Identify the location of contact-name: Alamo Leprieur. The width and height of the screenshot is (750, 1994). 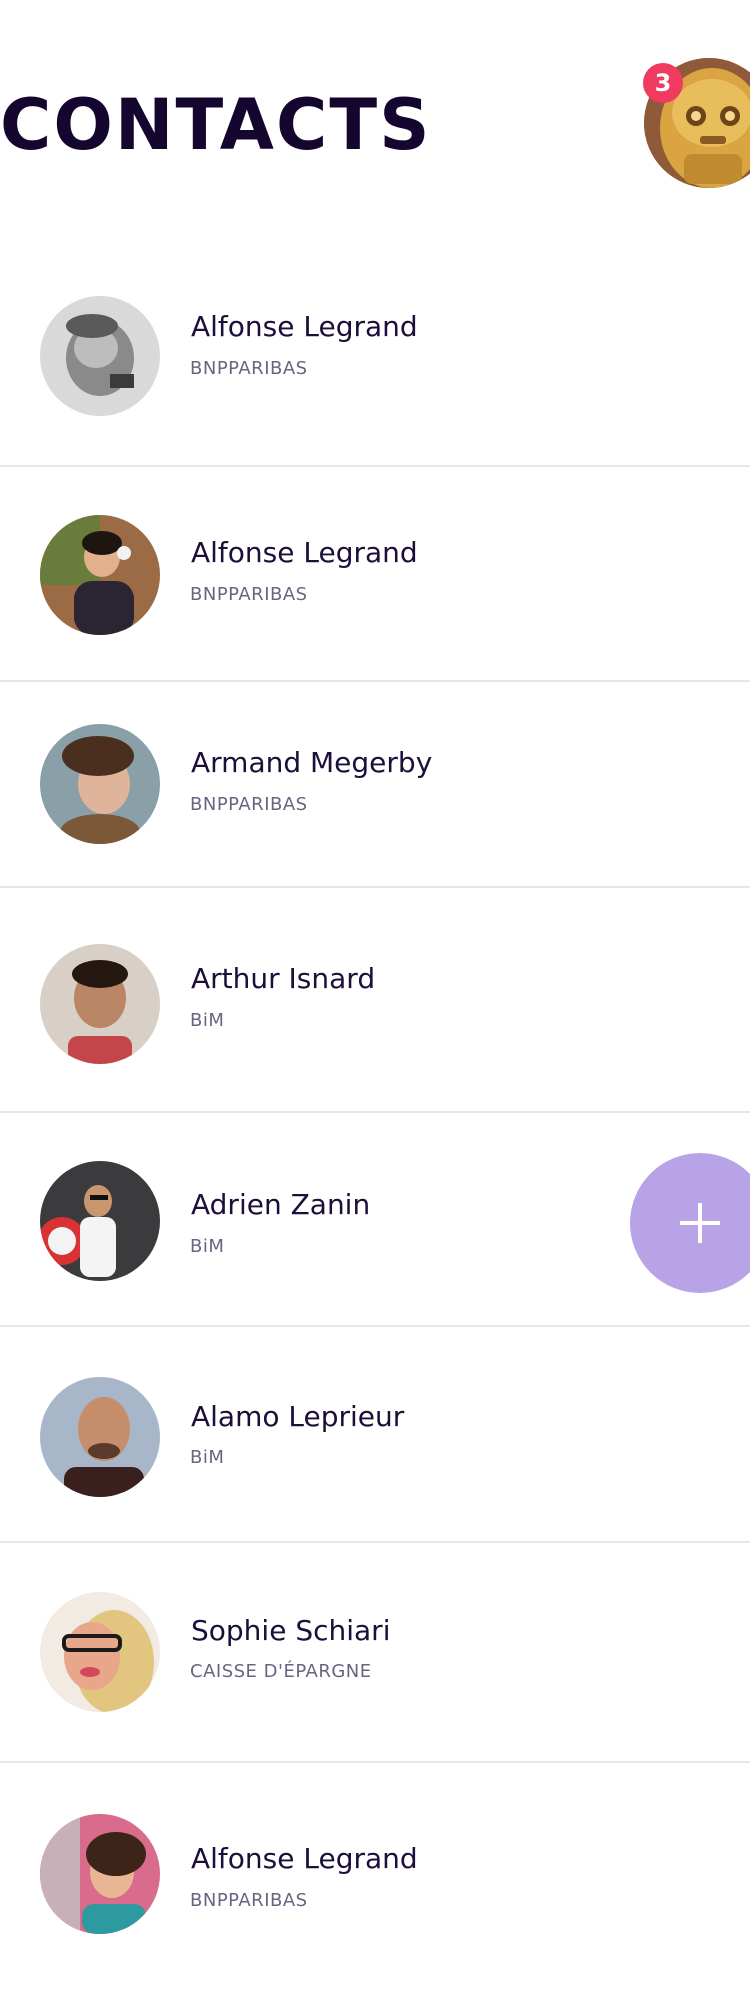
(298, 1416).